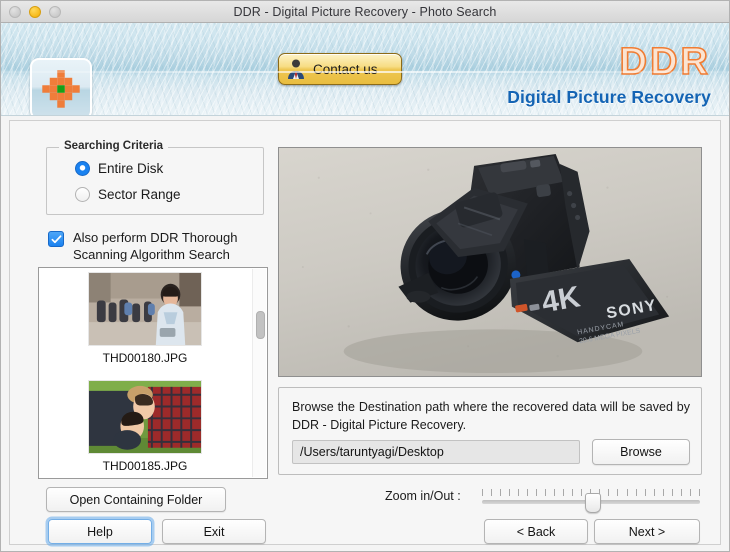 This screenshot has width=730, height=552. Describe the element at coordinates (114, 146) in the screenshot. I see `searching-criteria-legend: Searching Criteria` at that location.